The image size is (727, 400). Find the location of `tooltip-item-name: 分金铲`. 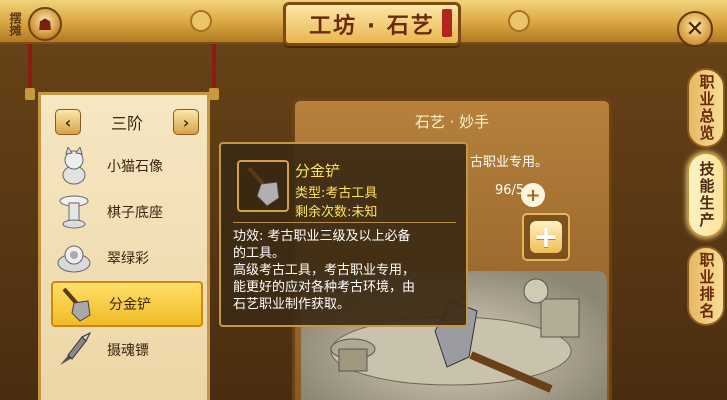

tooltip-item-name: 分金铲 is located at coordinates (318, 171).